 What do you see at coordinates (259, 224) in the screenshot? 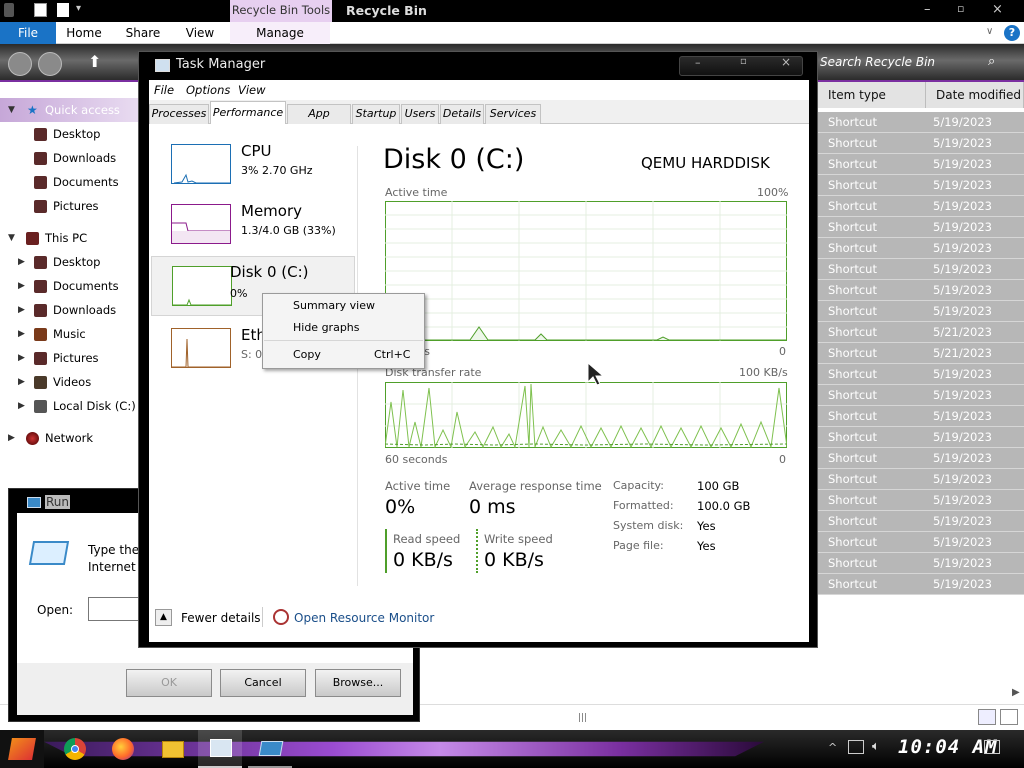
I see `resource-memory: Memory 1.3/4.0 GB (33%)` at bounding box center [259, 224].